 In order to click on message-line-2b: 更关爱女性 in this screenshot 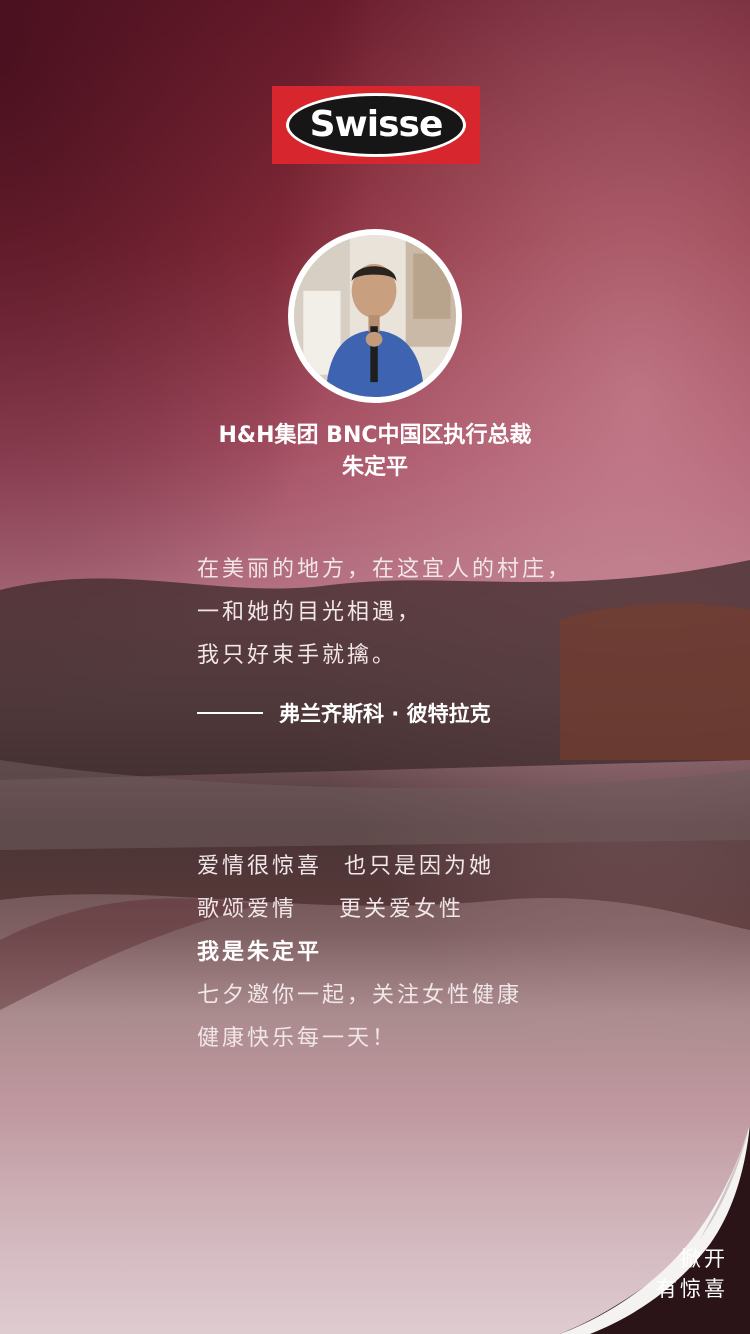, I will do `click(402, 909)`.